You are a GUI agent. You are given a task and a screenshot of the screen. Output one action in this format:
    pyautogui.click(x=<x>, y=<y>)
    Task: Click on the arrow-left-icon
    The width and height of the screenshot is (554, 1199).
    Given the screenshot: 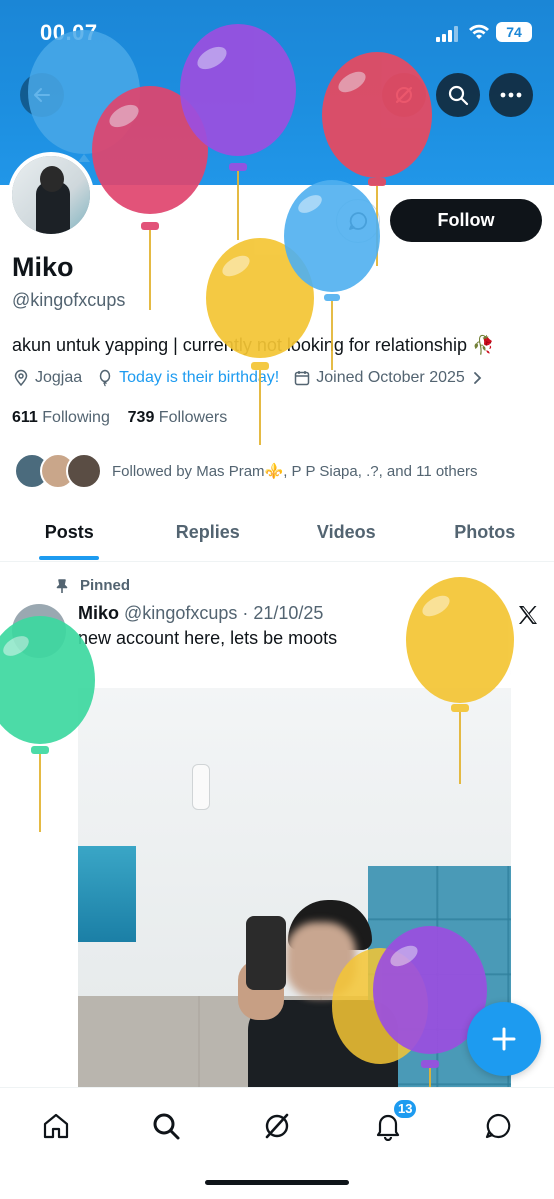 What is the action you would take?
    pyautogui.click(x=42, y=95)
    